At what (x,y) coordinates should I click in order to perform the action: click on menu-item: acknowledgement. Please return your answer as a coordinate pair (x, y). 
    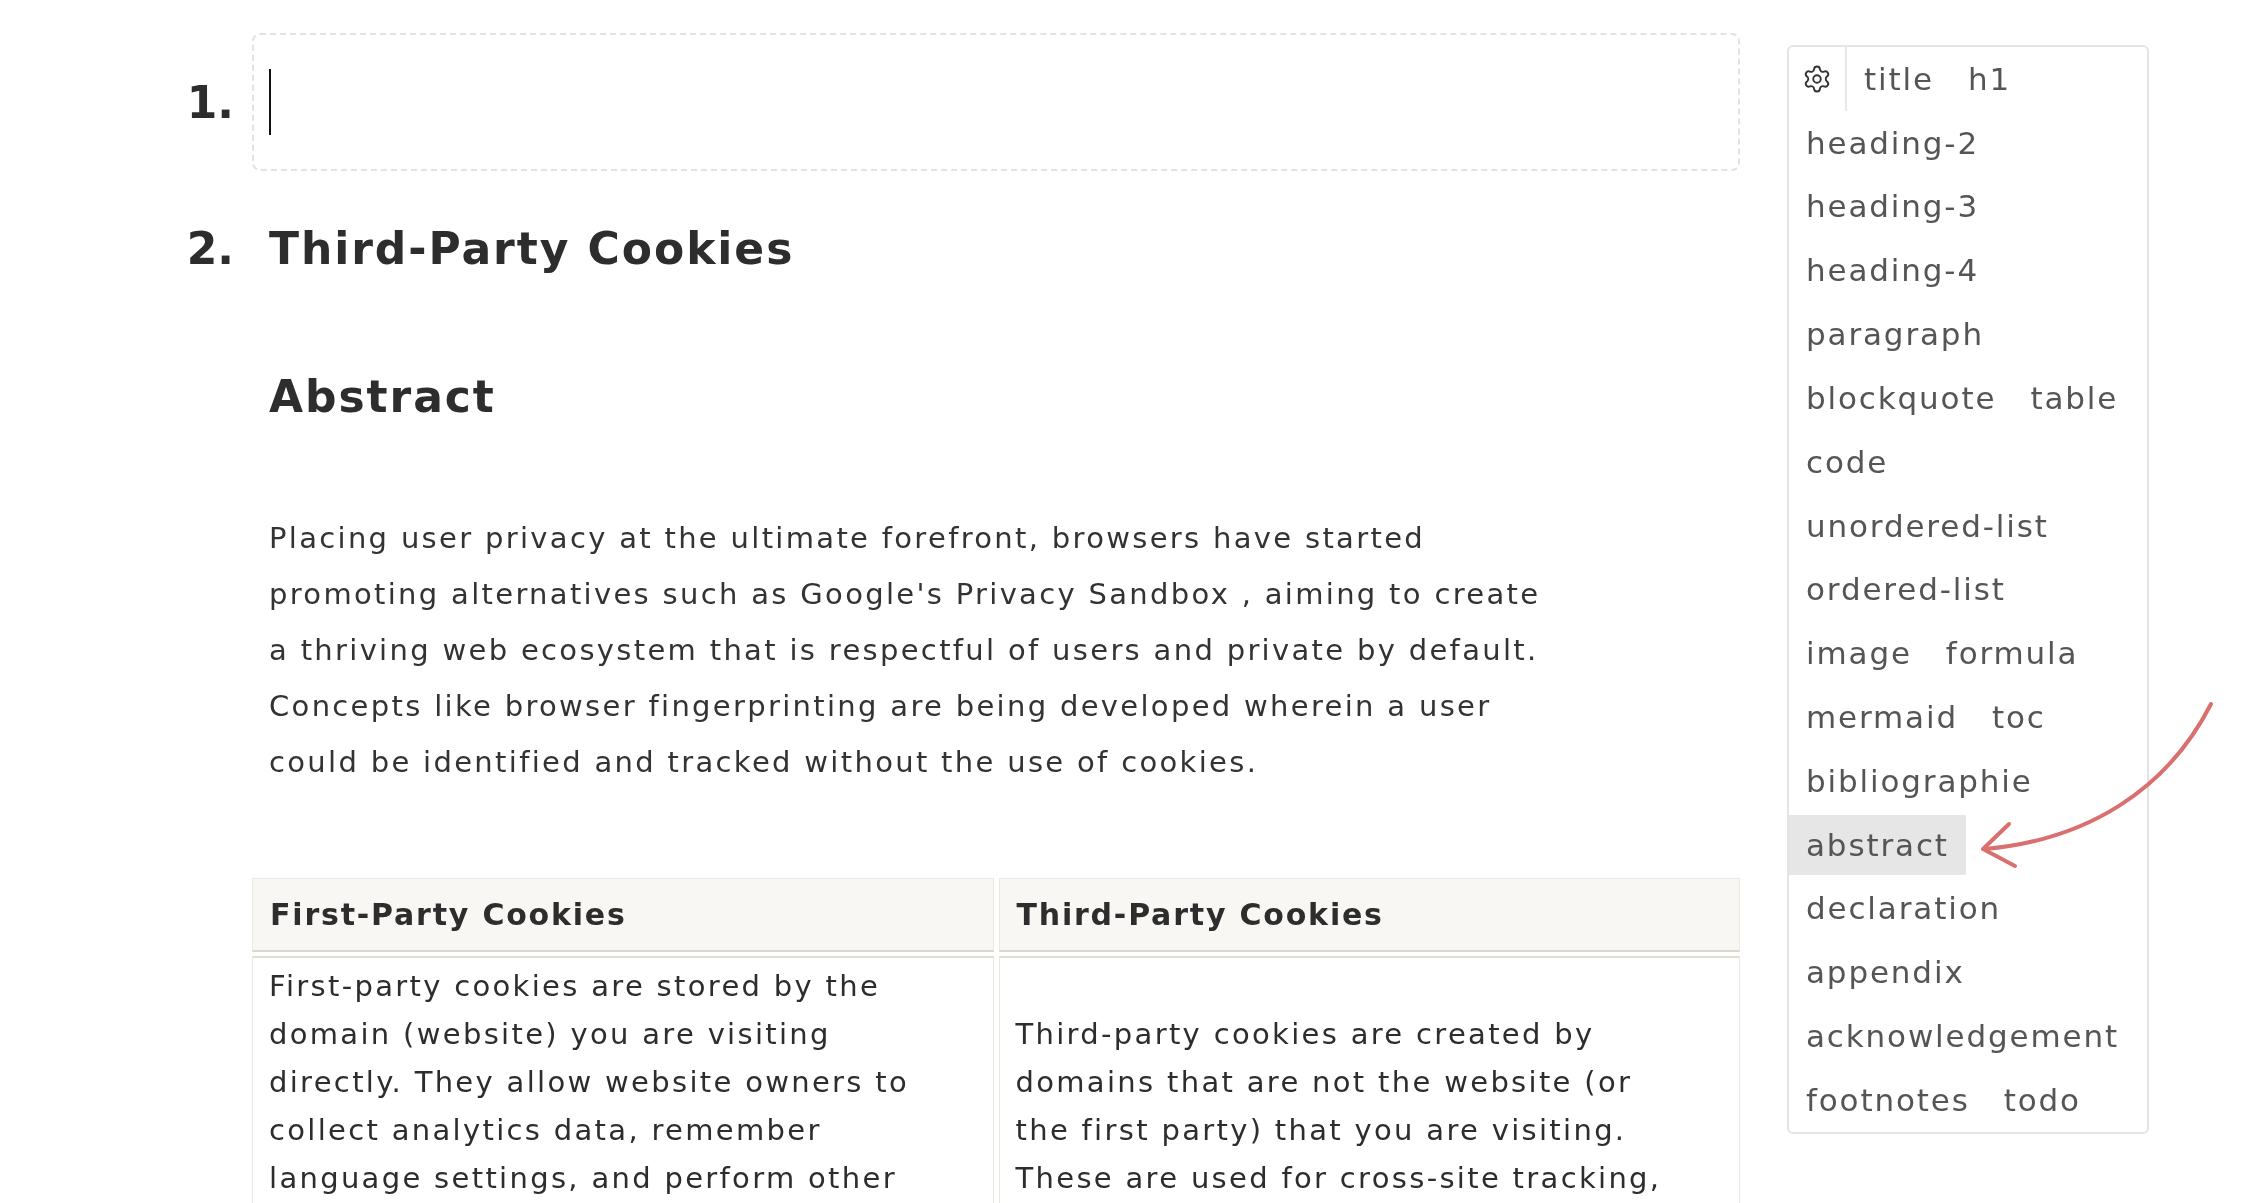
    Looking at the image, I should click on (1963, 1036).